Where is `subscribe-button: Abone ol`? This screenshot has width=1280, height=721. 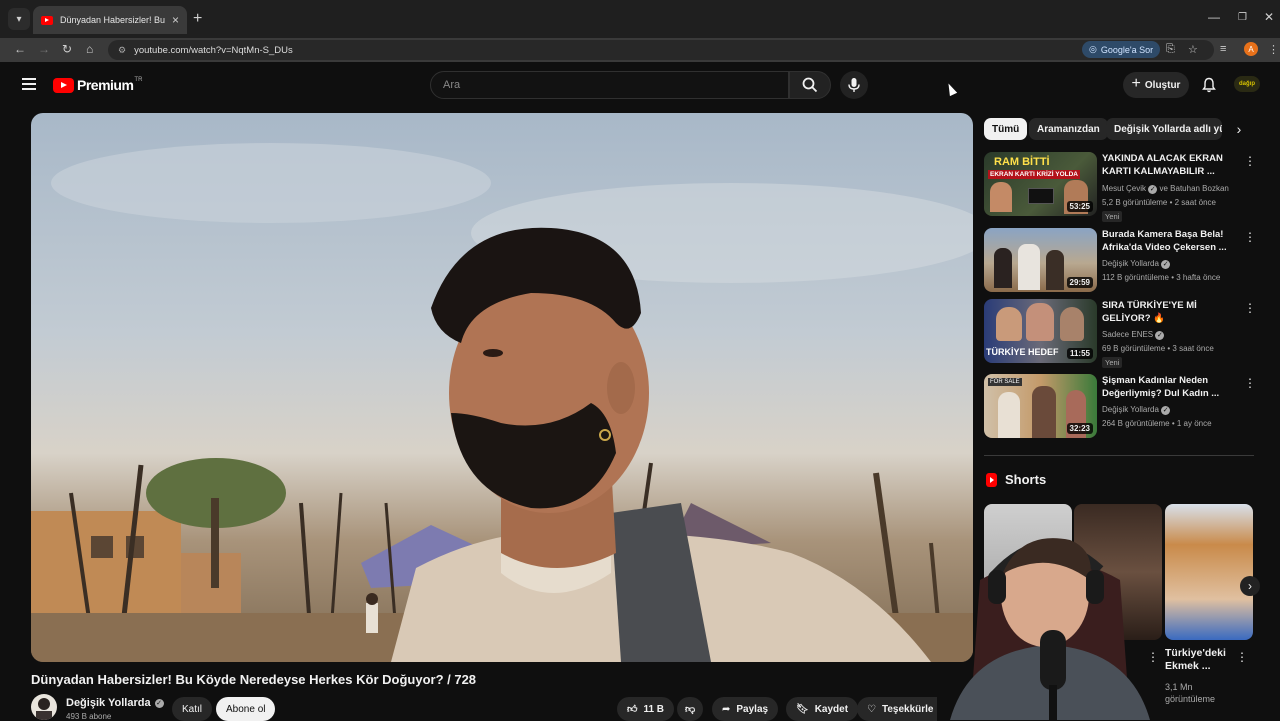 subscribe-button: Abone ol is located at coordinates (246, 709).